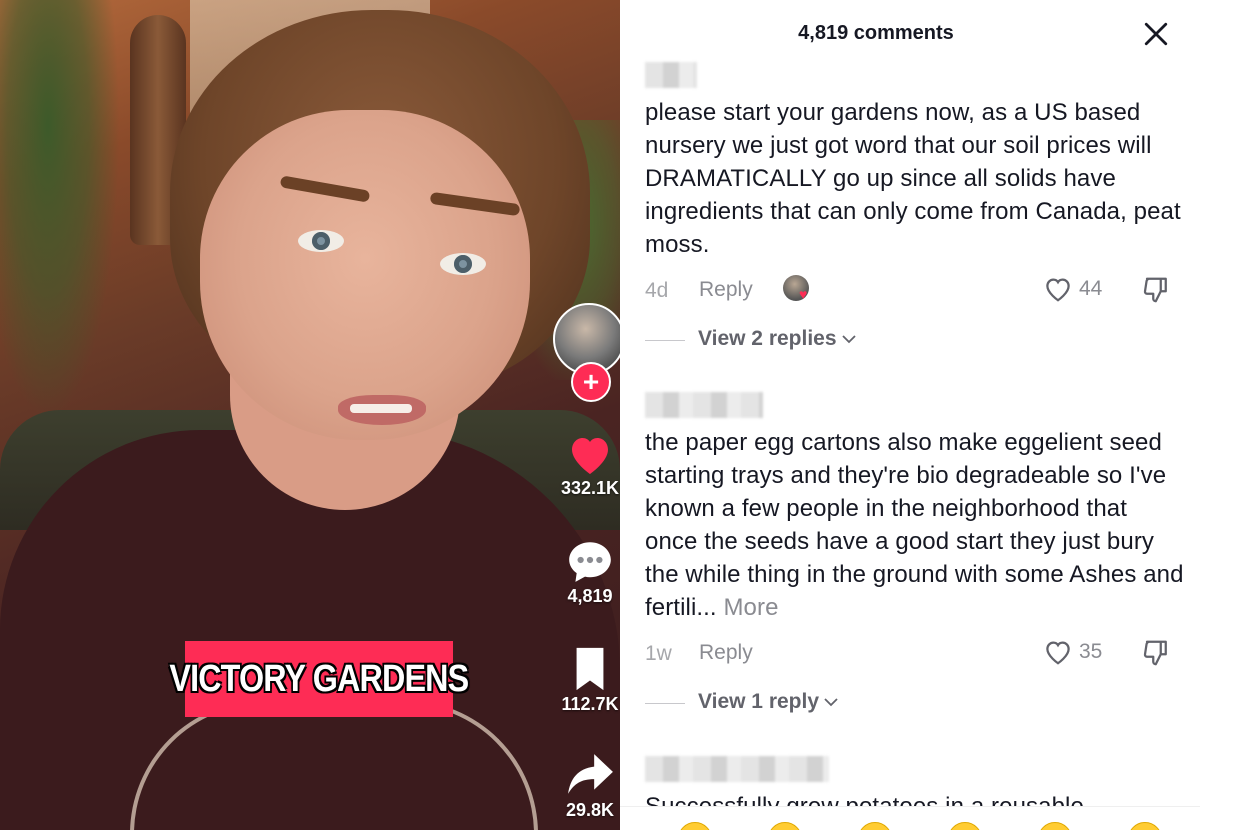 The image size is (1250, 830). I want to click on view-replies-label: View 1 reply, so click(768, 702).